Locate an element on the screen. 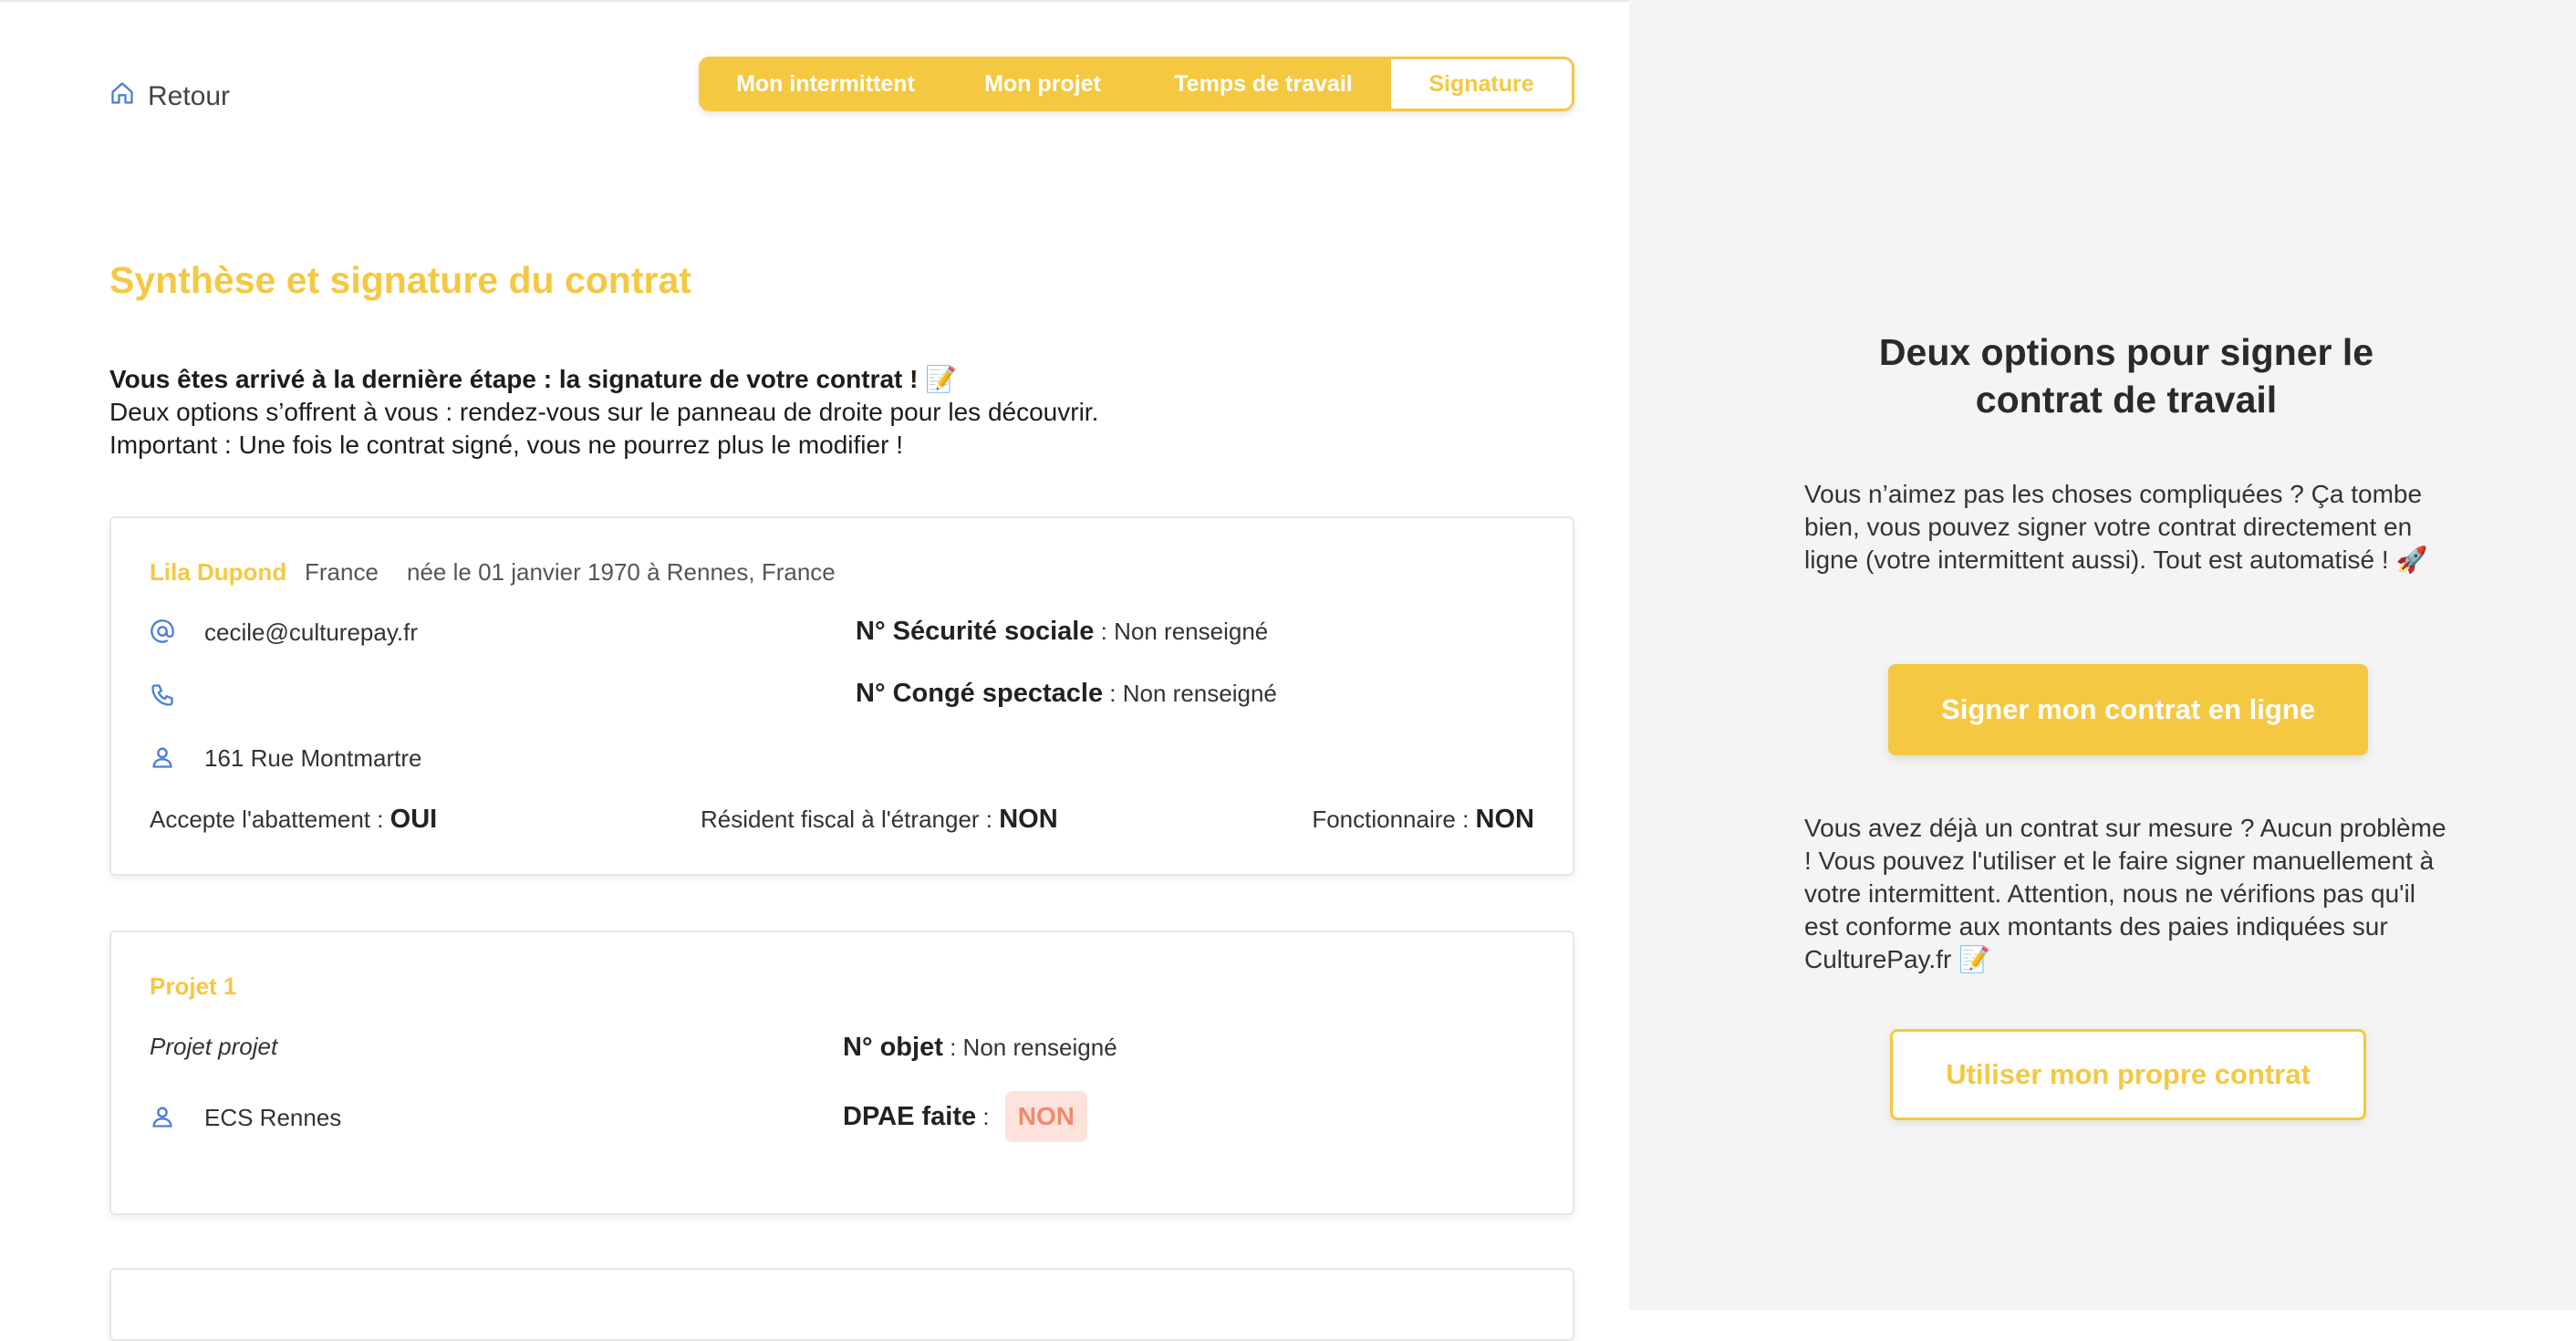 This screenshot has width=2576, height=1341. ss-field: N° Sécurité sociale : Non renseigné is located at coordinates (1062, 632).